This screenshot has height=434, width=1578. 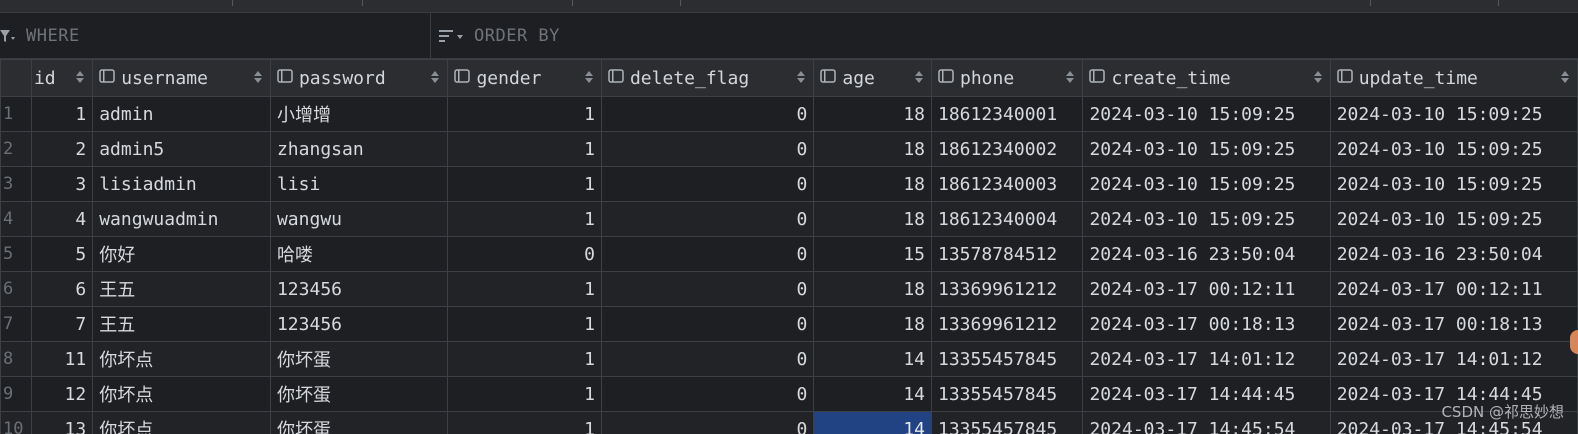 I want to click on cell-username: admin5, so click(x=181, y=149).